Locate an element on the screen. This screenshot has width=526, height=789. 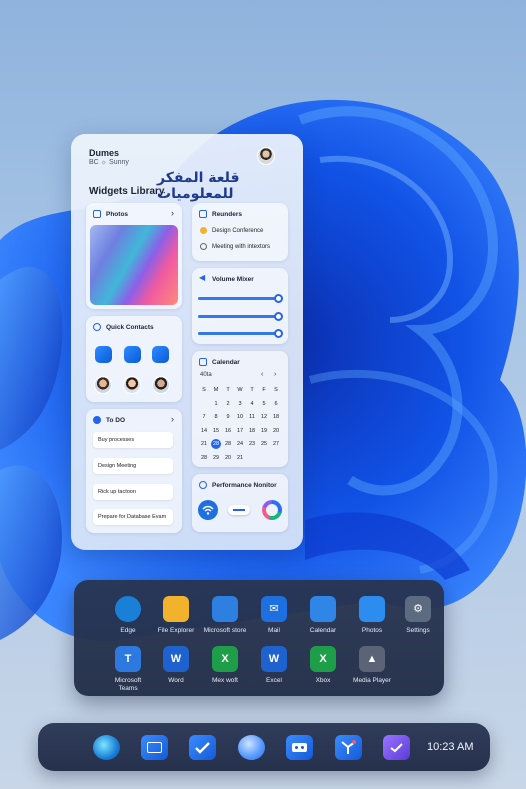
reminders-title: Reunders is located at coordinates (227, 214).